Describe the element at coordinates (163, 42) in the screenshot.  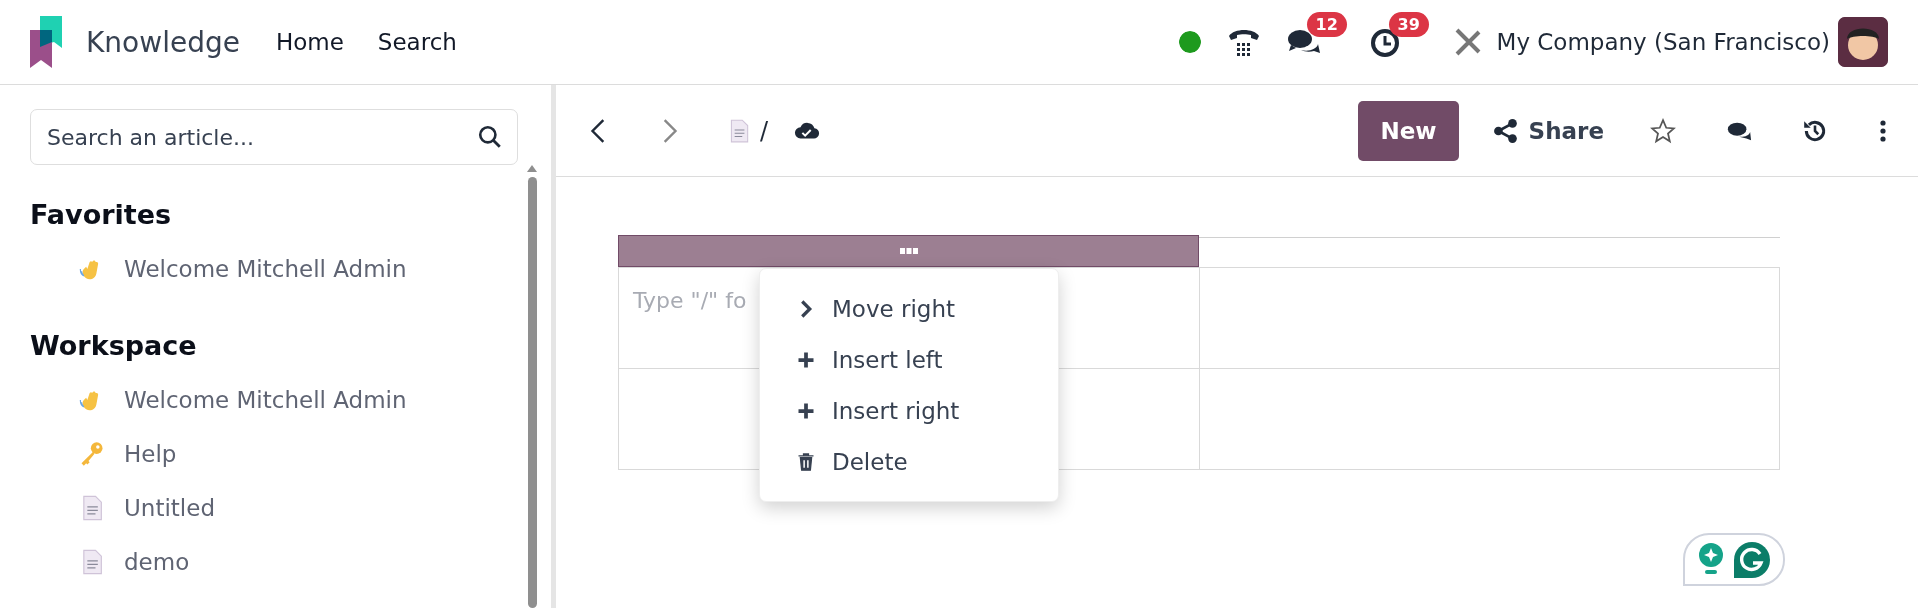
I see `app-name: Knowledge` at that location.